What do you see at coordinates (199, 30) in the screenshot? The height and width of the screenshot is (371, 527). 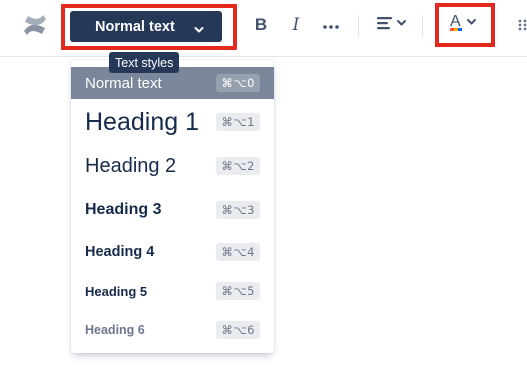 I see `chevron-down-icon` at bounding box center [199, 30].